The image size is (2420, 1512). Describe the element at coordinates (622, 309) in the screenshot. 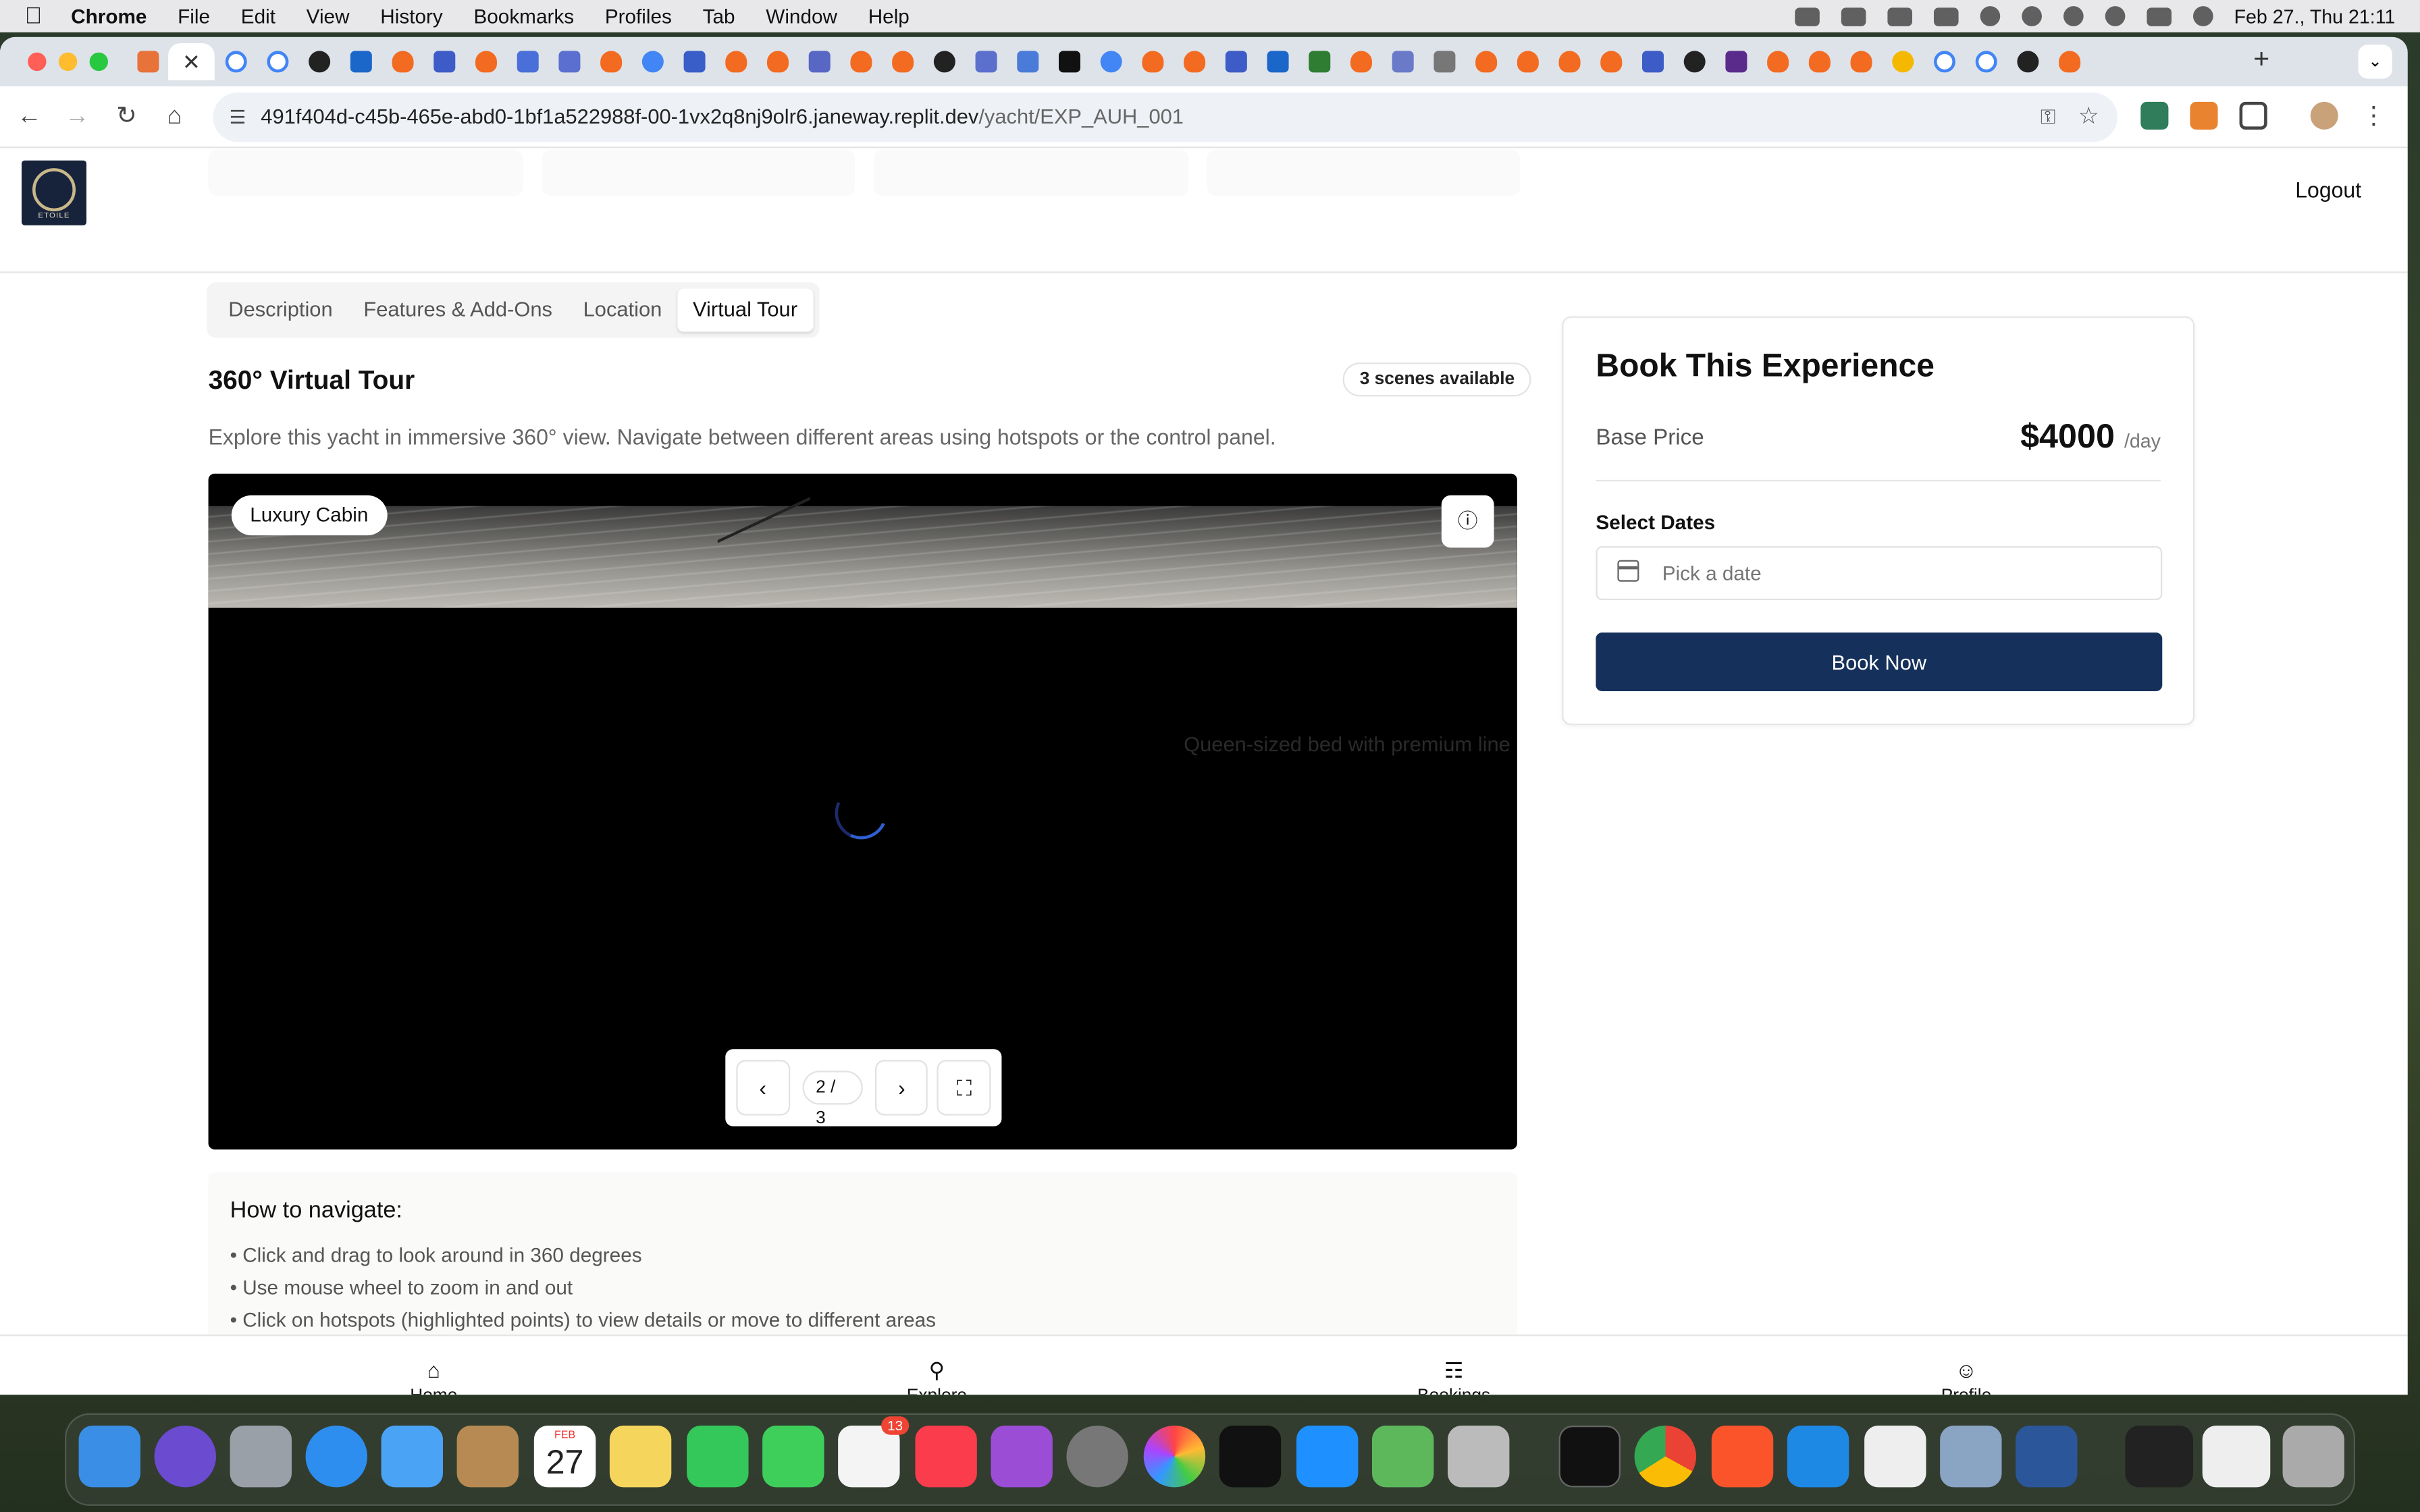

I see `tab-location: Location` at that location.